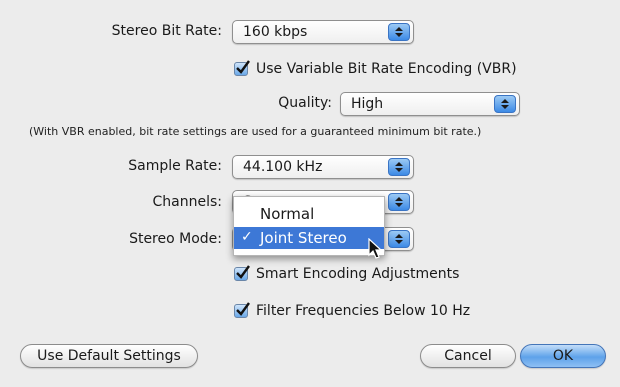 Image resolution: width=620 pixels, height=387 pixels. Describe the element at coordinates (305, 103) in the screenshot. I see `quality-label: Quality:` at that location.